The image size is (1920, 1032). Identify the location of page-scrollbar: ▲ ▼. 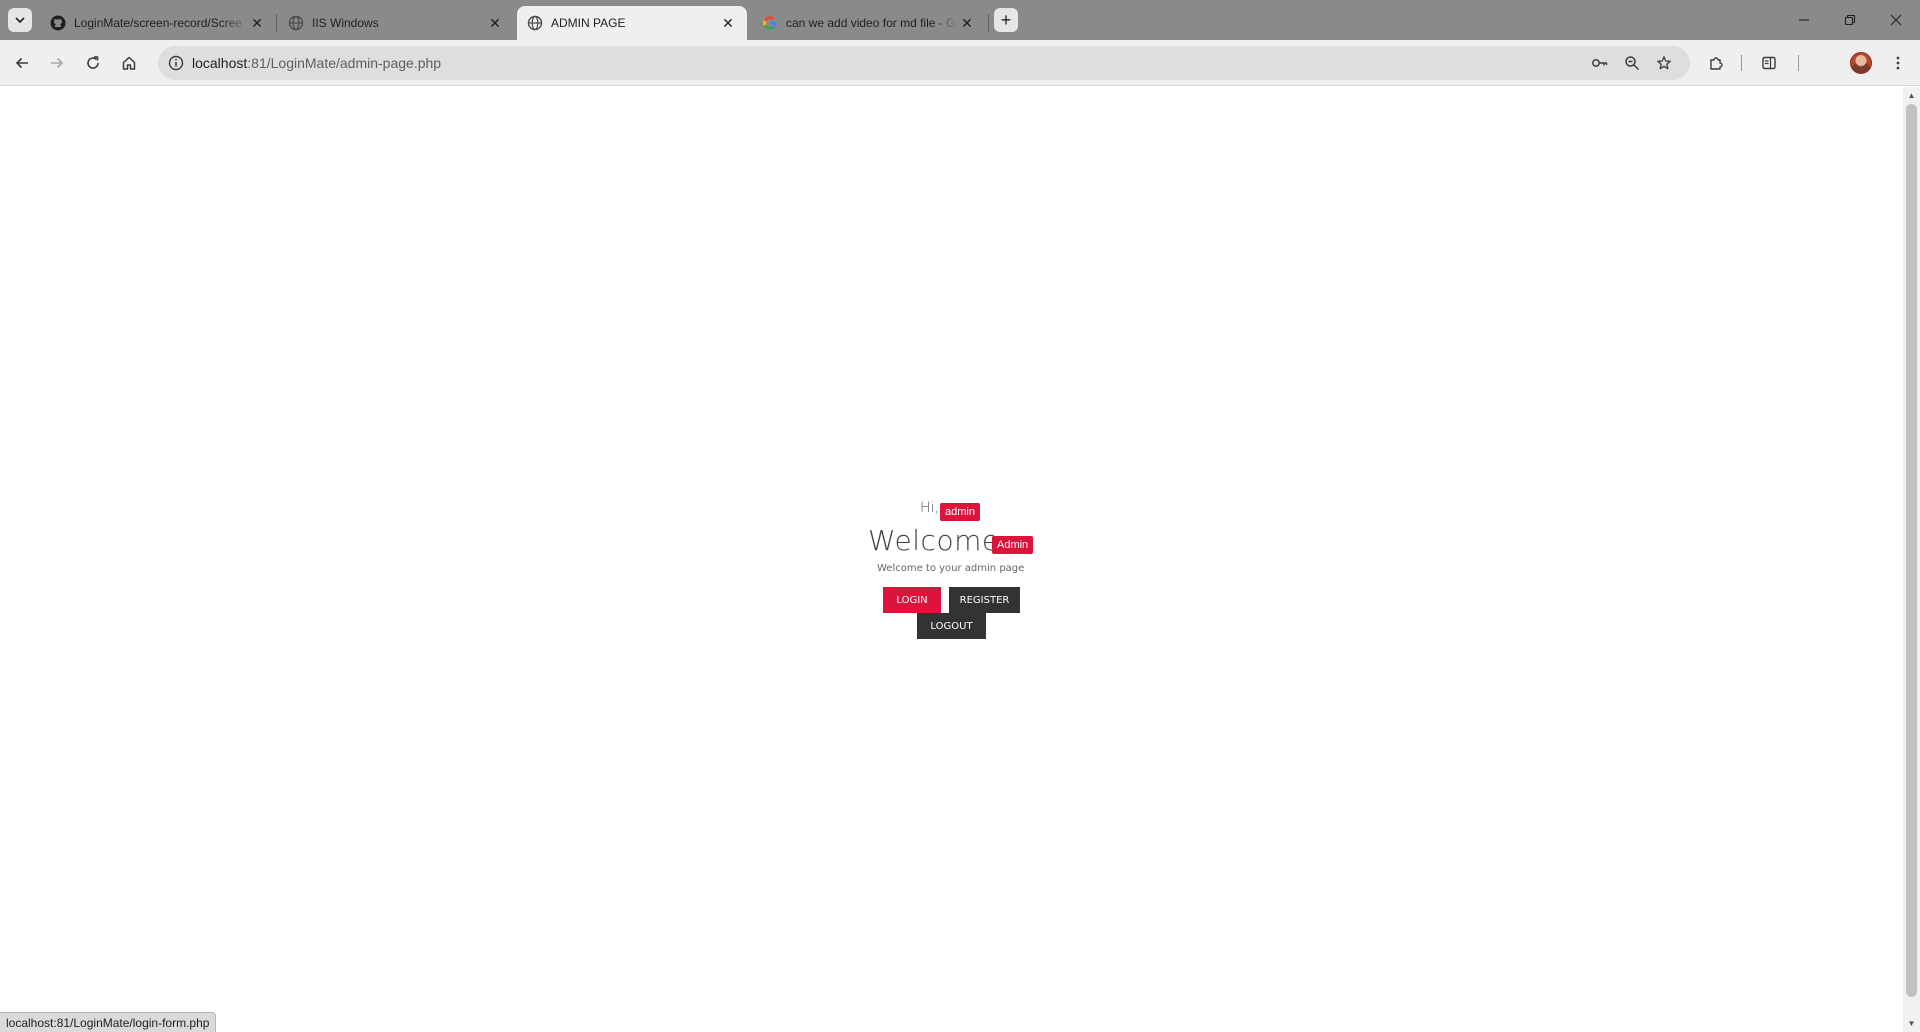
(1911, 559).